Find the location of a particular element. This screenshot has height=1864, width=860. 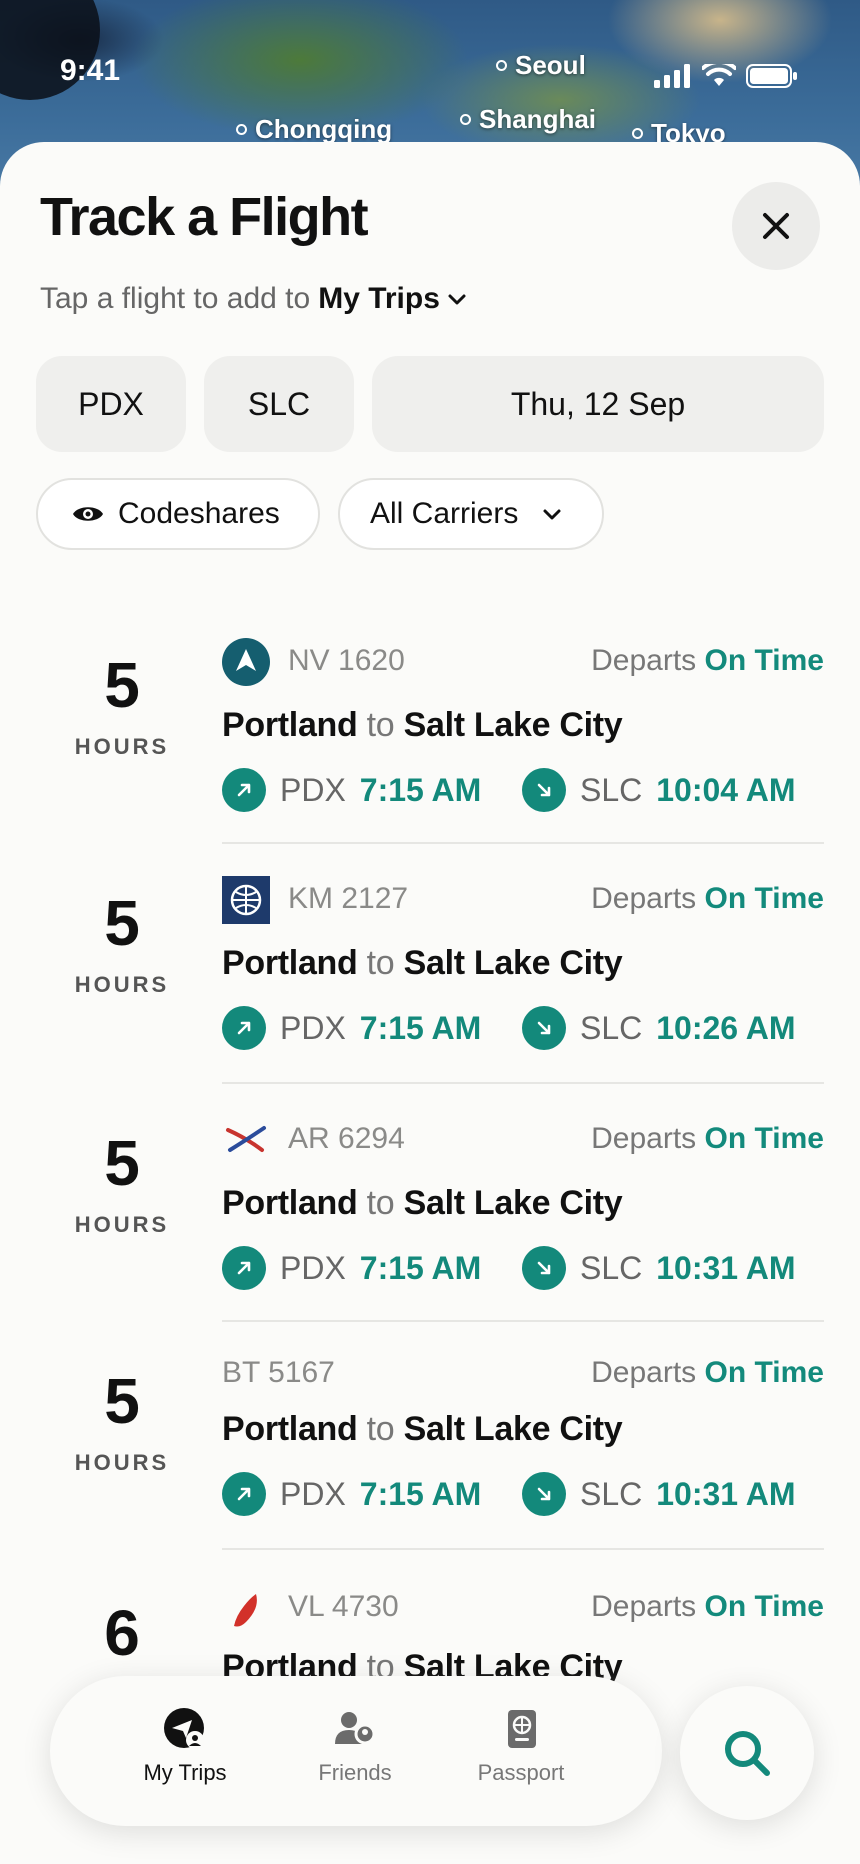

flight-number: BT 5167 is located at coordinates (278, 1372).